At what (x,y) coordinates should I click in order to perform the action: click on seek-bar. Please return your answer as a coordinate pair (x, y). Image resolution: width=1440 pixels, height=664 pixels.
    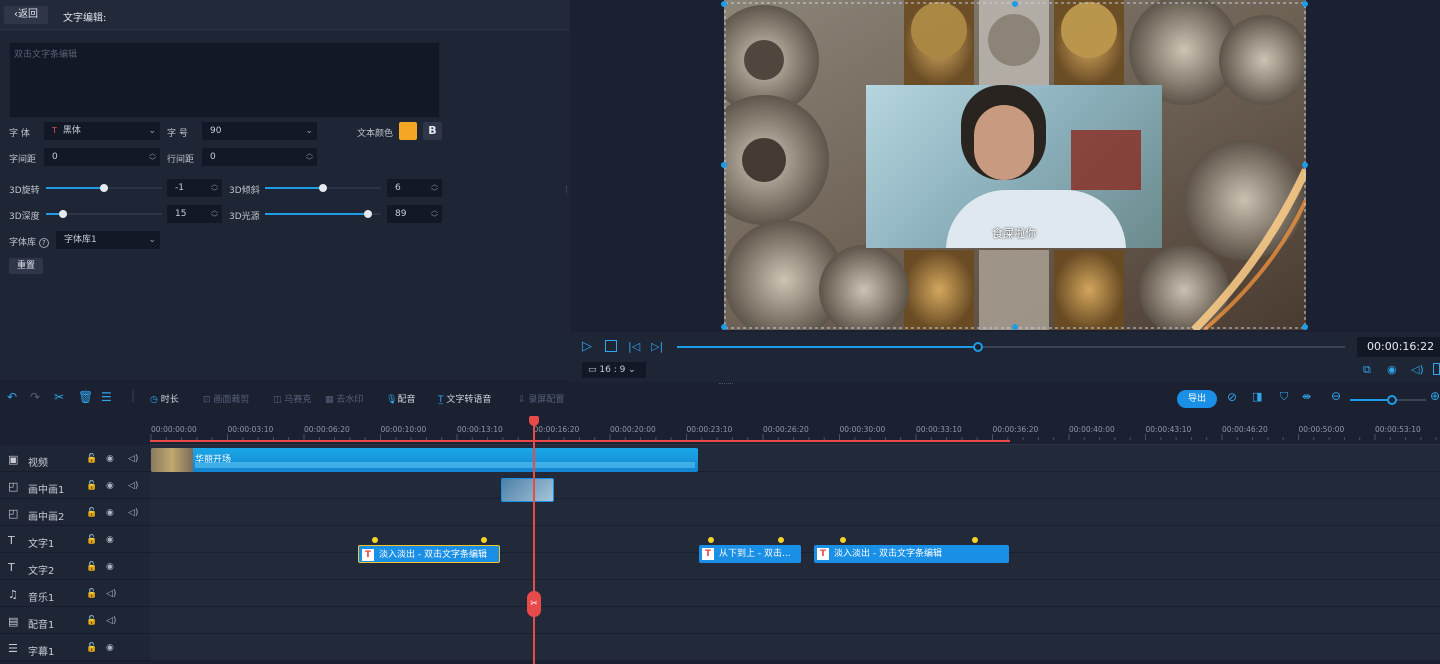
    Looking at the image, I should click on (1011, 347).